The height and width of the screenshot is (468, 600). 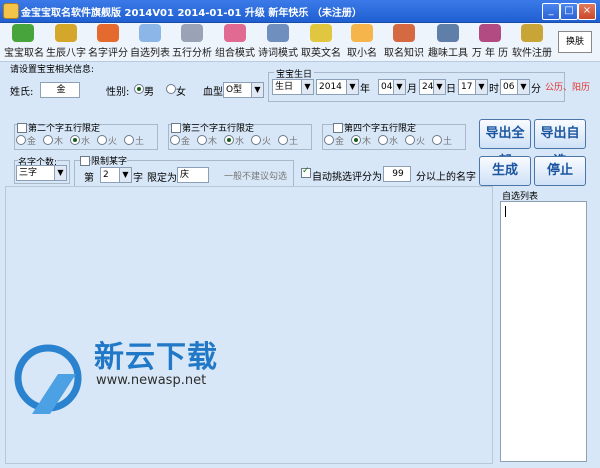 I want to click on bubble-icon, so click(x=362, y=33).